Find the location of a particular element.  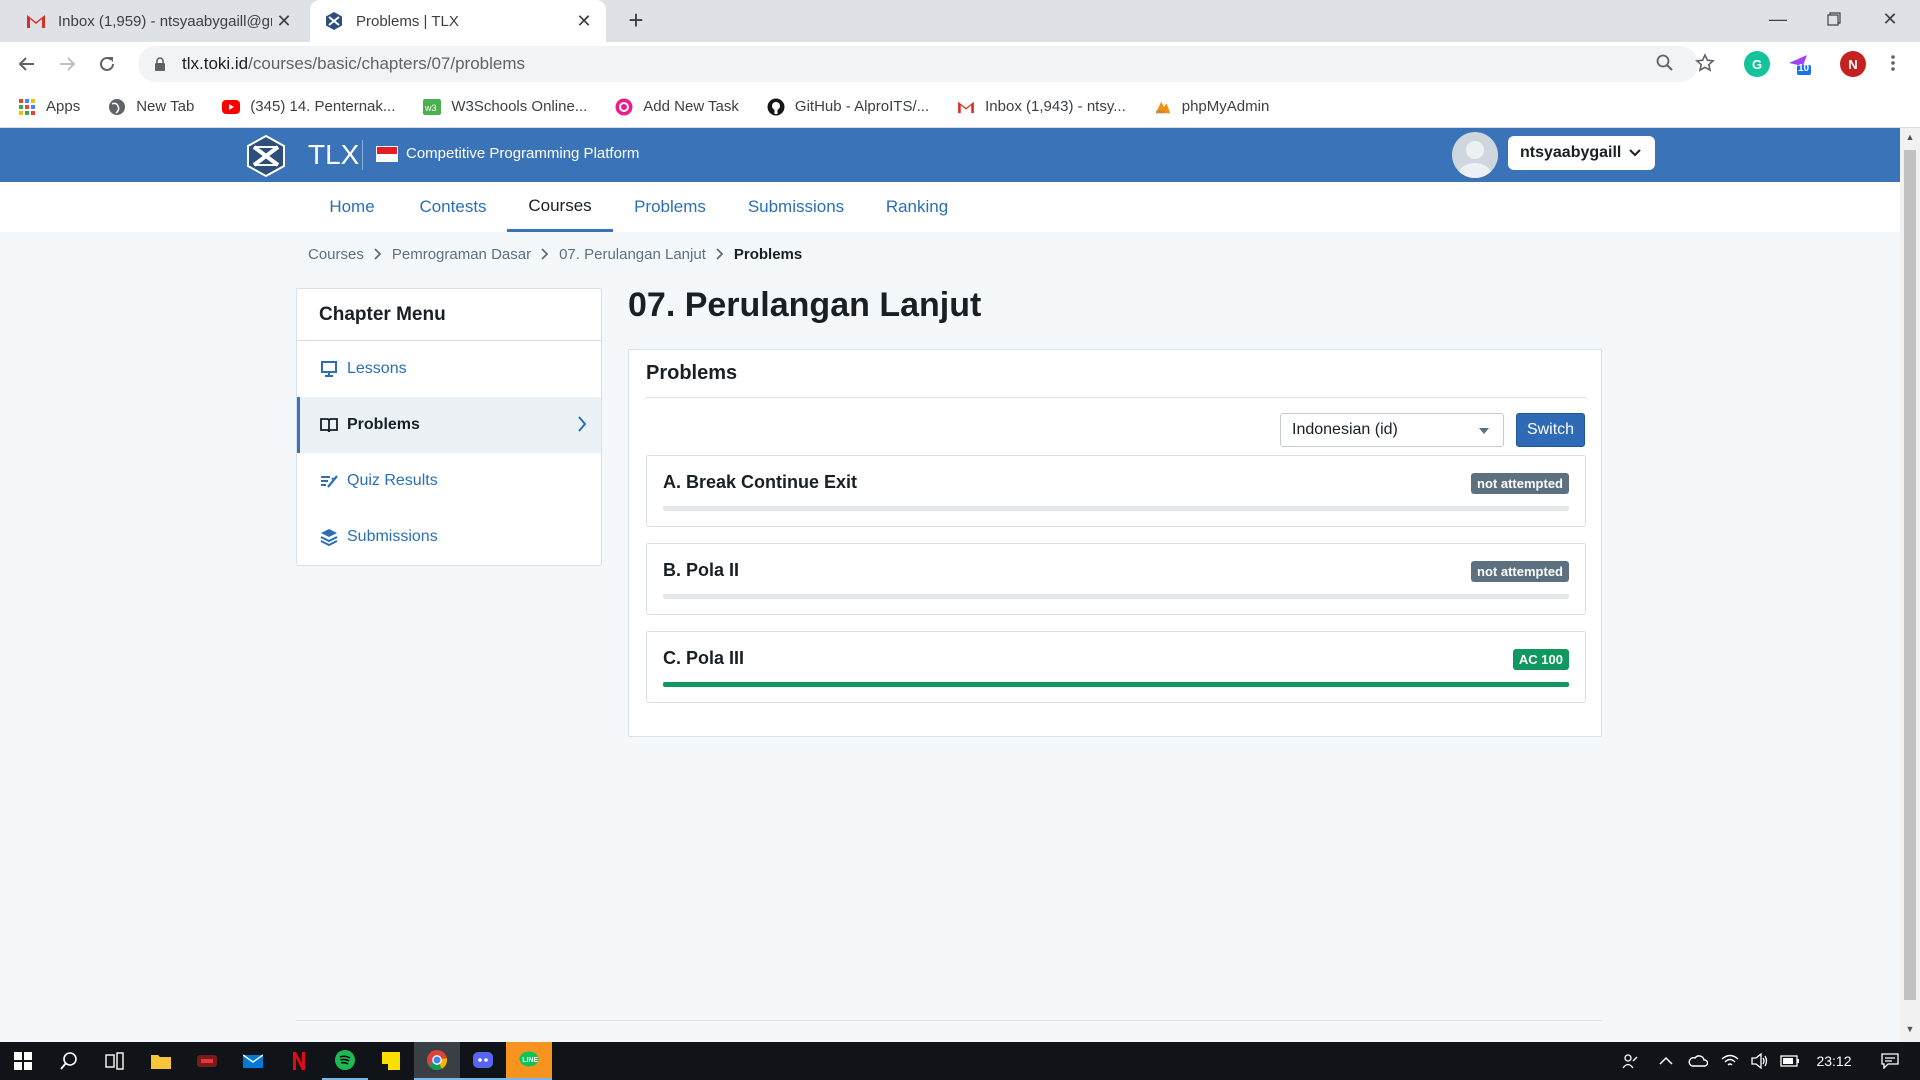

problem-name: B. Pola II is located at coordinates (701, 570).